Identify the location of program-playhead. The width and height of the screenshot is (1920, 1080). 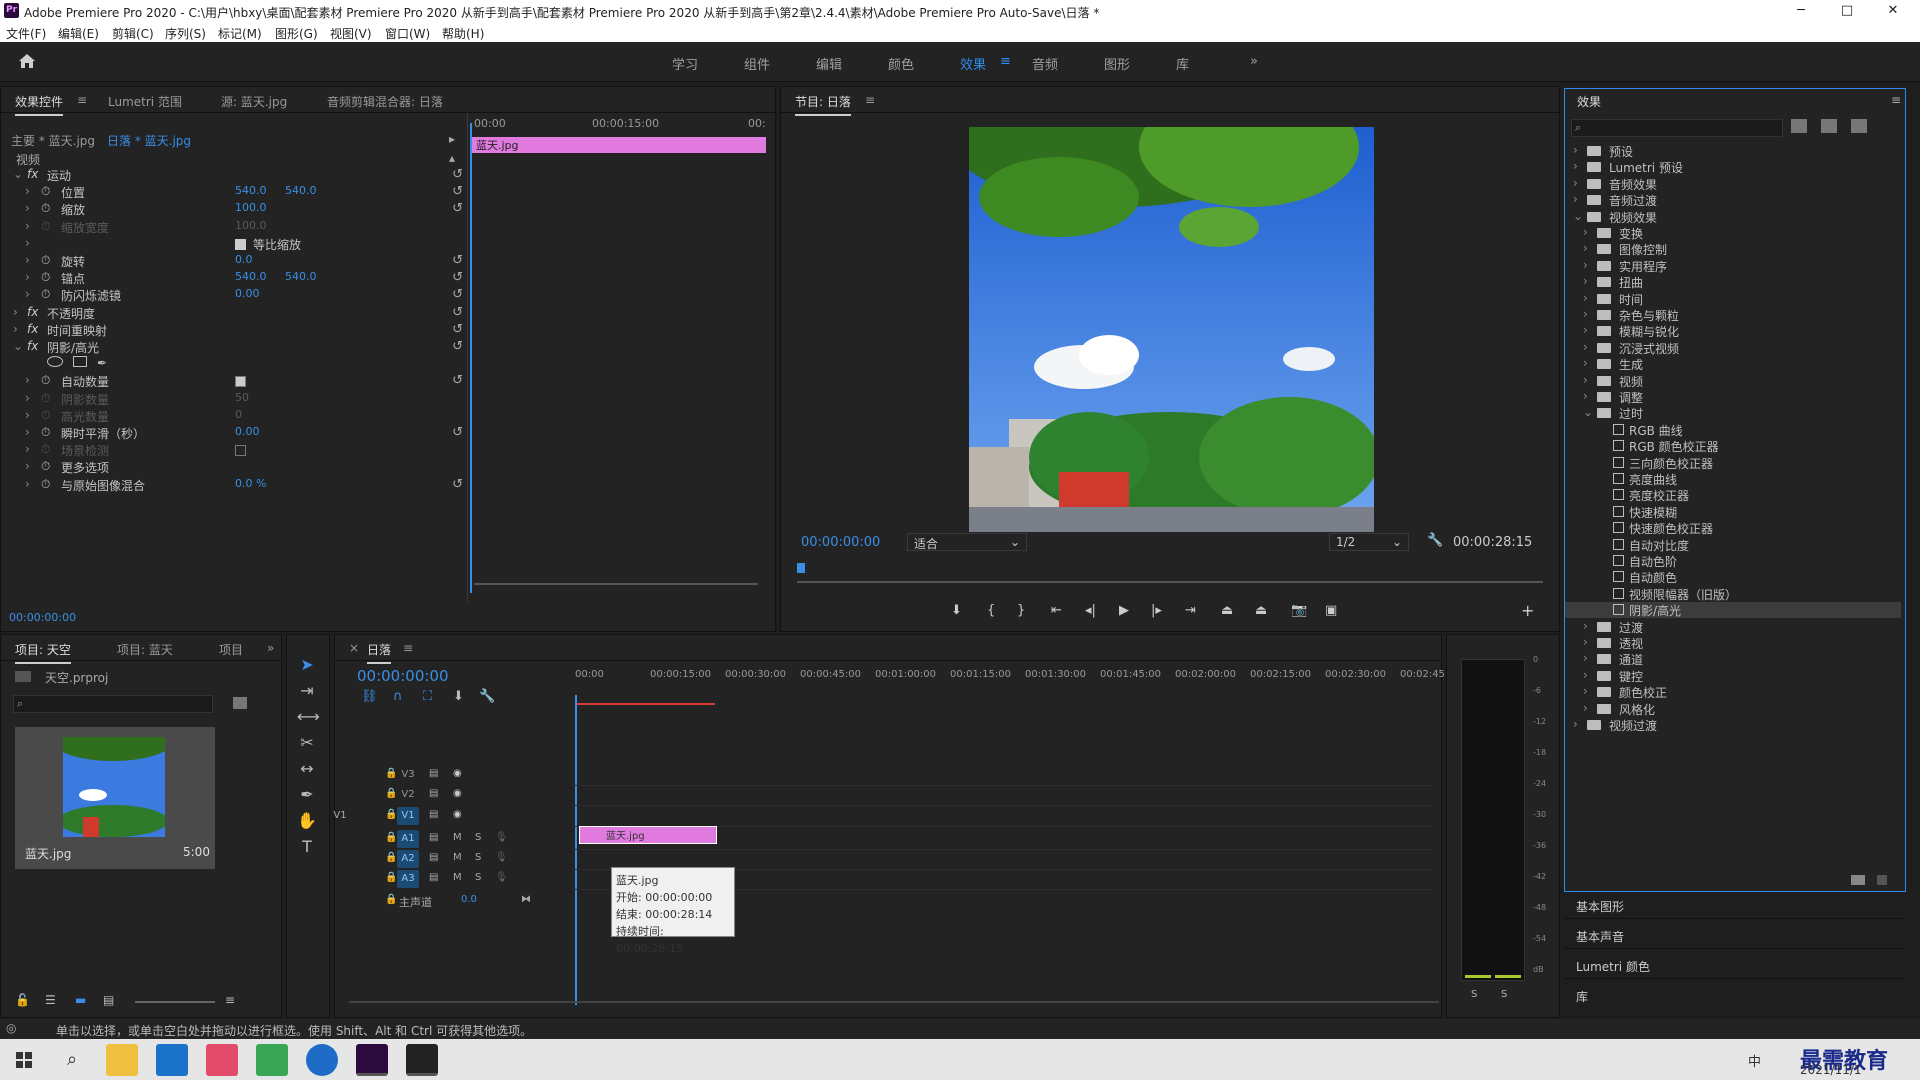
(801, 568).